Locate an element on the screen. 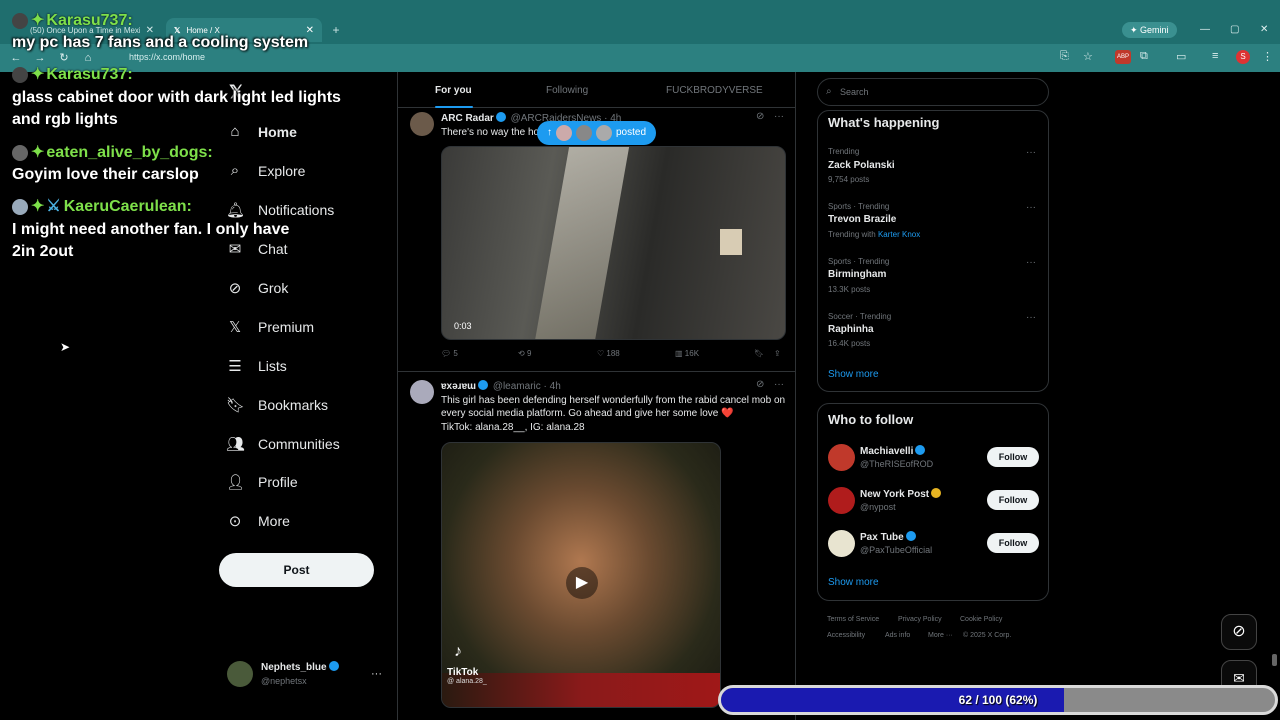  sidebar-item-premium: 𝕏 Premium is located at coordinates (270, 327).